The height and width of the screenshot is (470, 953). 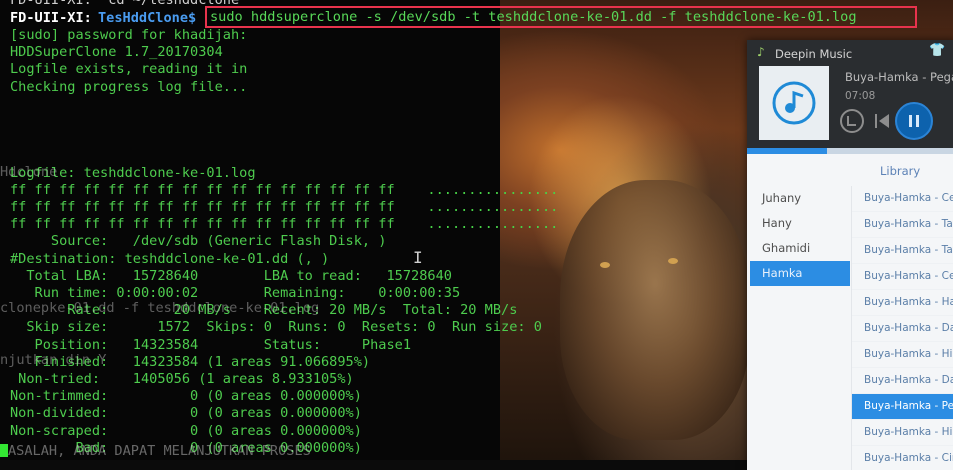 I want to click on album-cover-icon, so click(x=794, y=103).